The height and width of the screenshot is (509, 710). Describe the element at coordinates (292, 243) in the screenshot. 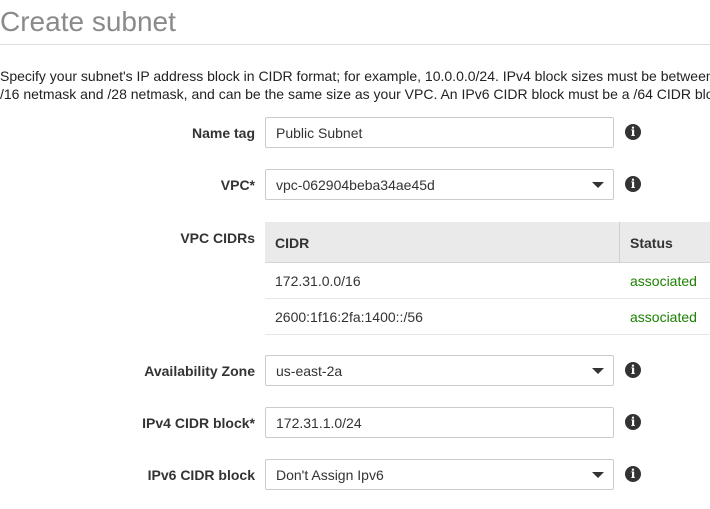

I see `column-header-cidr: CIDR` at that location.